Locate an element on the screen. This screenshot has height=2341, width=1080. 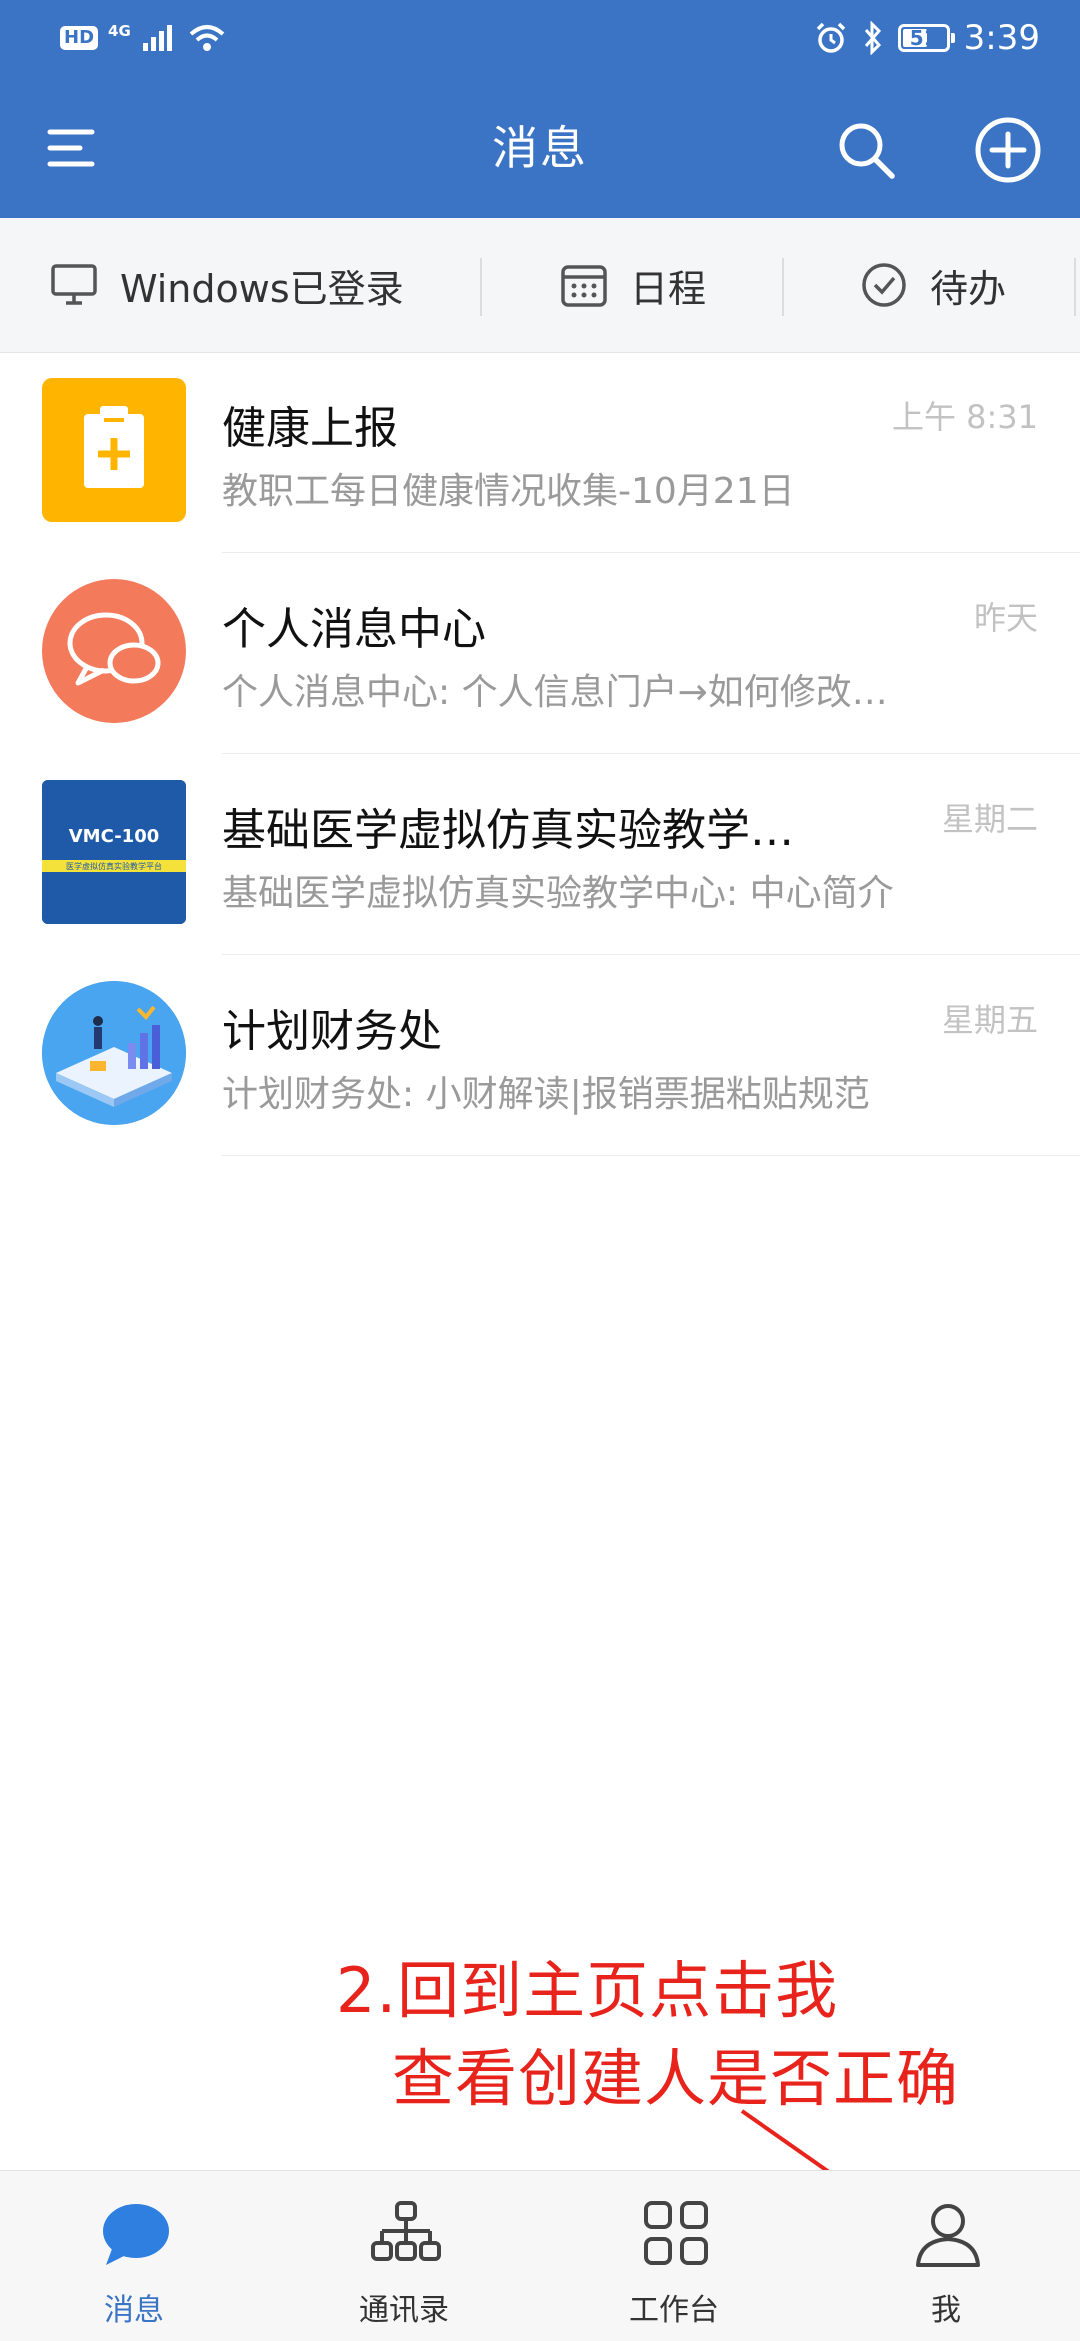
message-center-avatar is located at coordinates (114, 651).